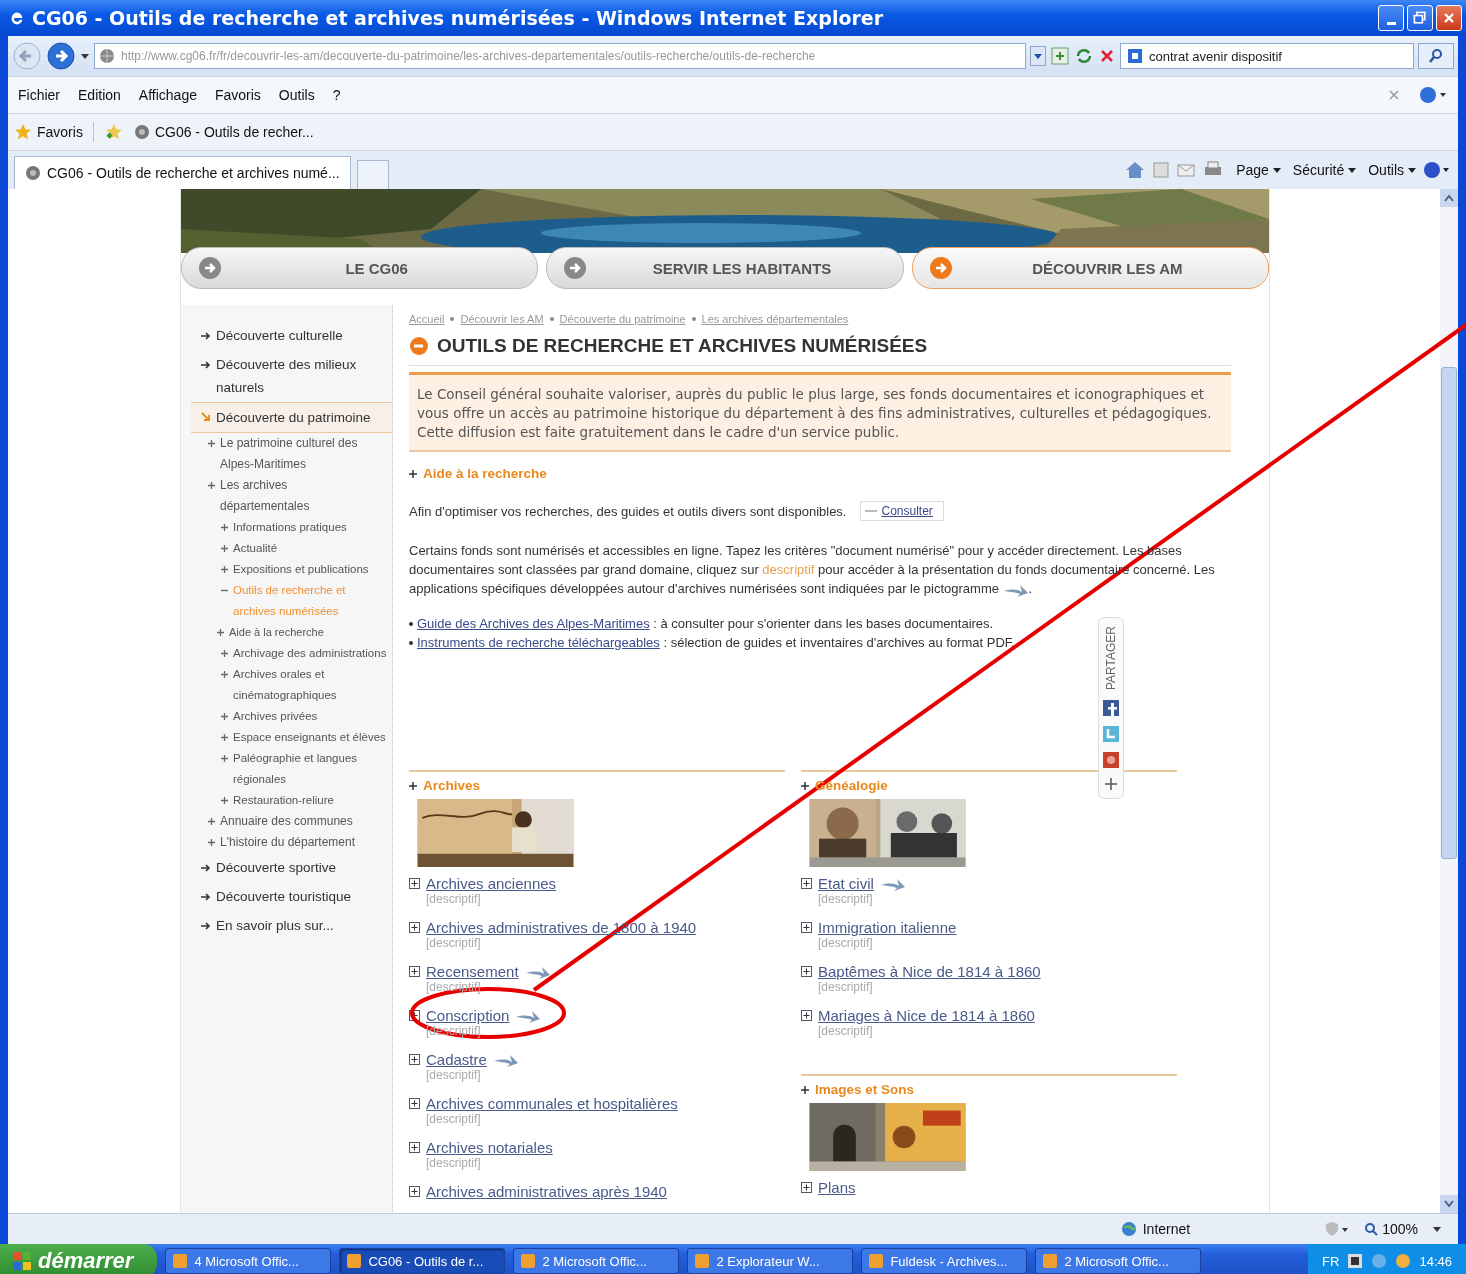  I want to click on scroll-up-icon, so click(1449, 198).